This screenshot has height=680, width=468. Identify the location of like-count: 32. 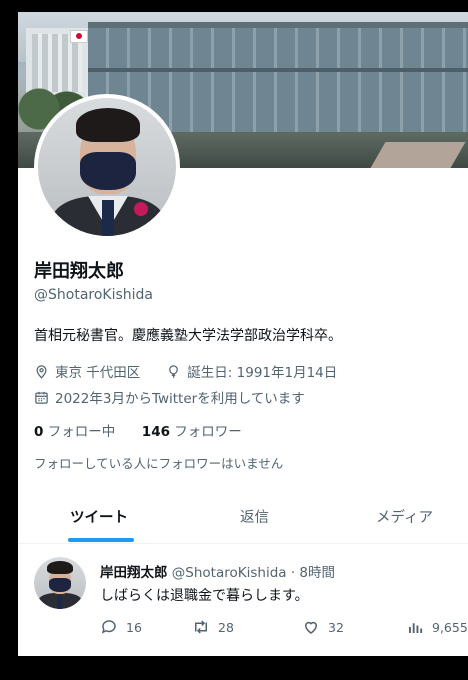
(336, 627).